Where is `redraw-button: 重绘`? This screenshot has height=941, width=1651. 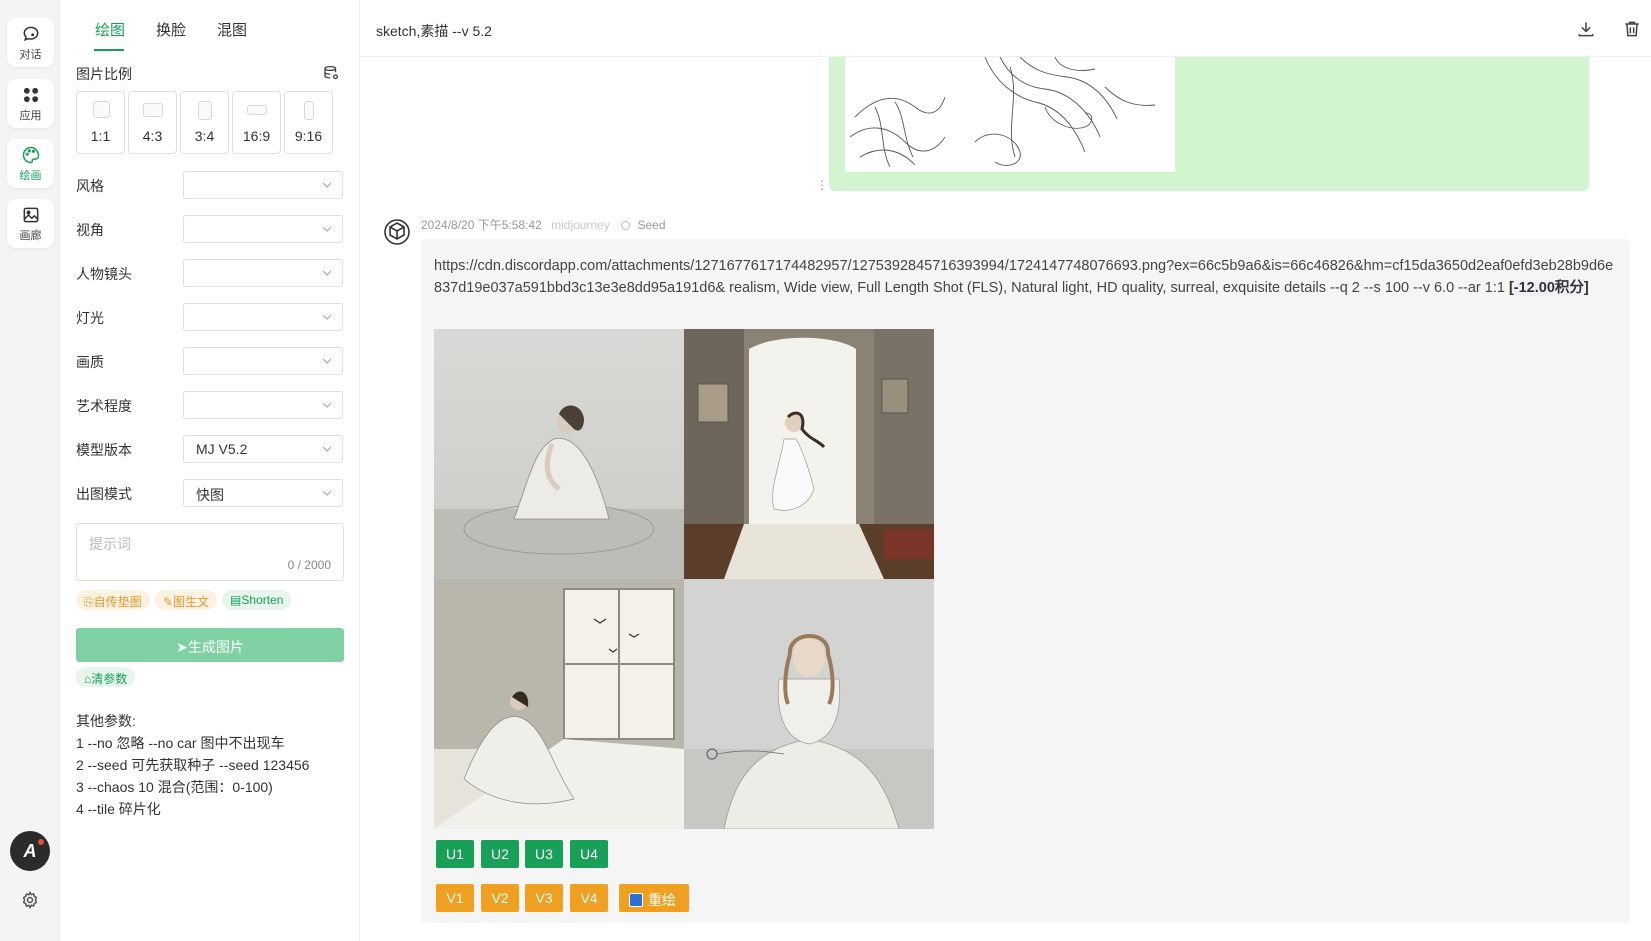
redraw-button: 重绘 is located at coordinates (654, 898).